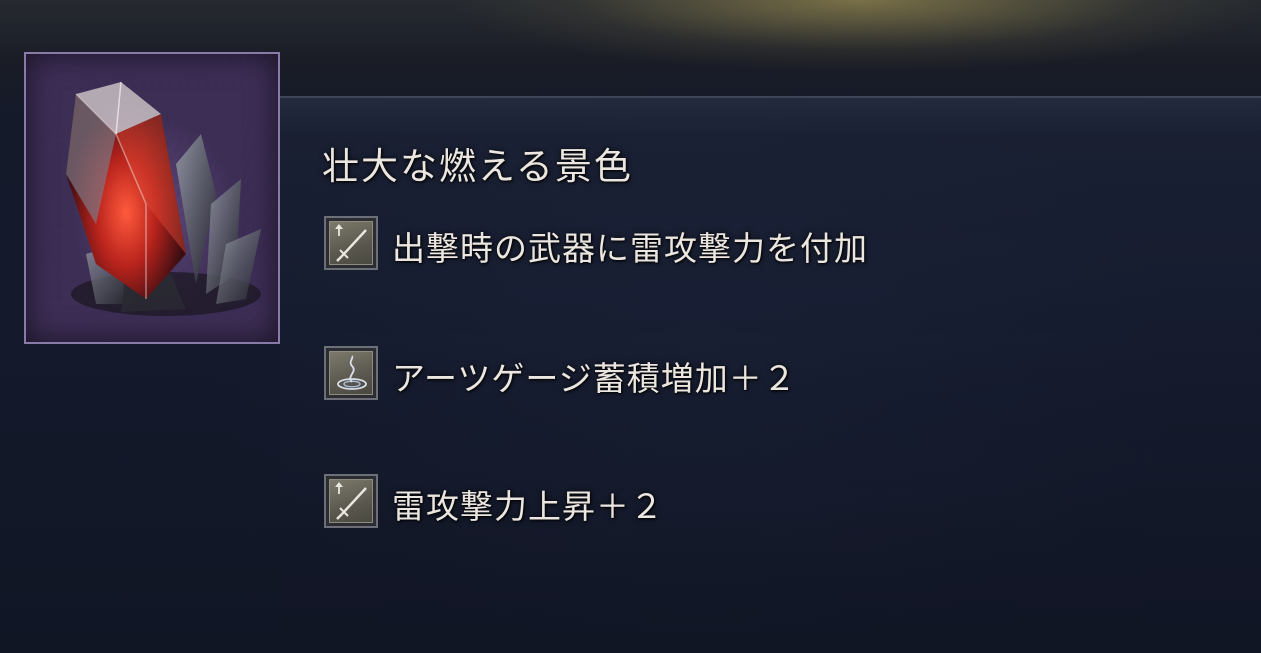 This screenshot has height=653, width=1261. I want to click on red-crystal-icon, so click(163, 198).